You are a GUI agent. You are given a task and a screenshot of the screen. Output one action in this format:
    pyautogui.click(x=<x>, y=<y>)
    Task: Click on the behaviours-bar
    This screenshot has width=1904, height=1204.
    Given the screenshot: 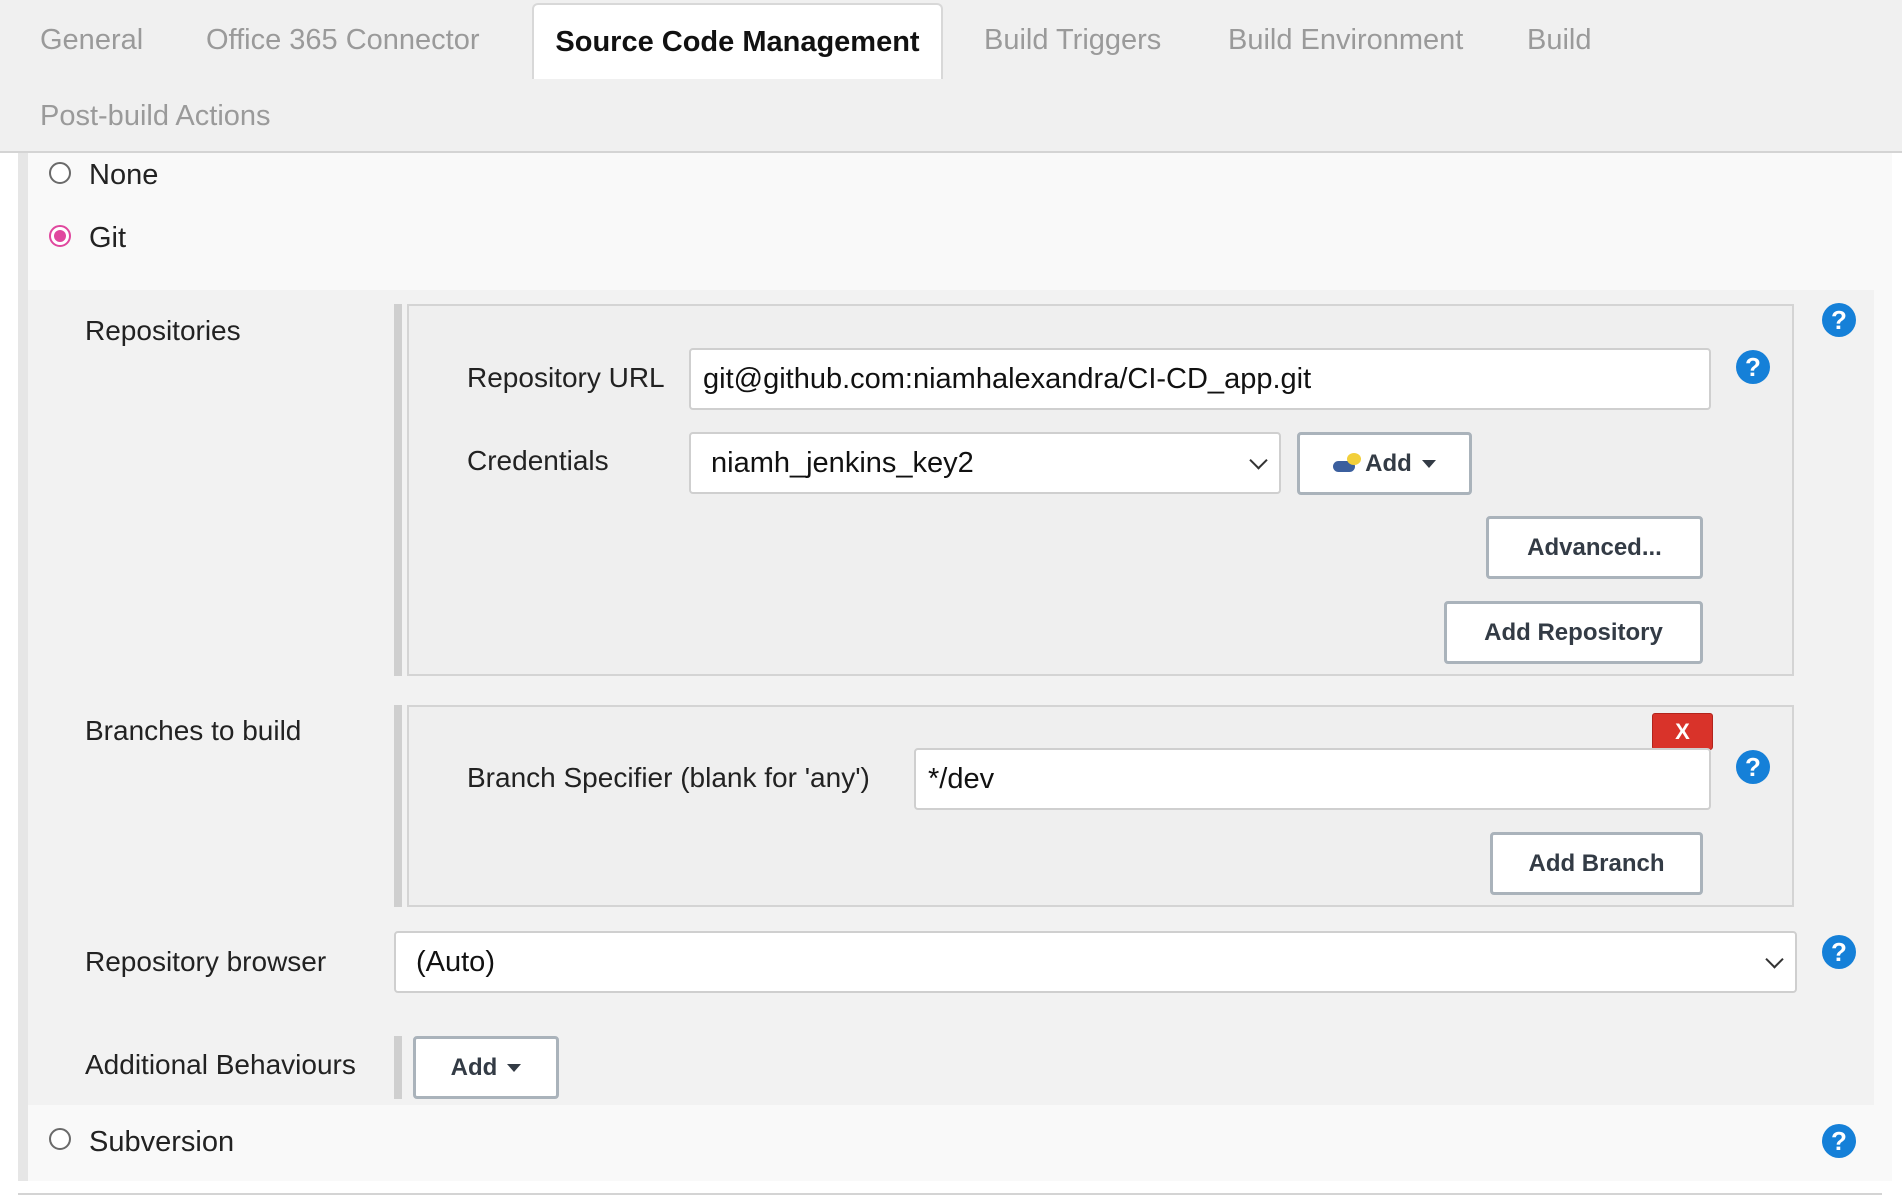 What is the action you would take?
    pyautogui.click(x=398, y=1067)
    